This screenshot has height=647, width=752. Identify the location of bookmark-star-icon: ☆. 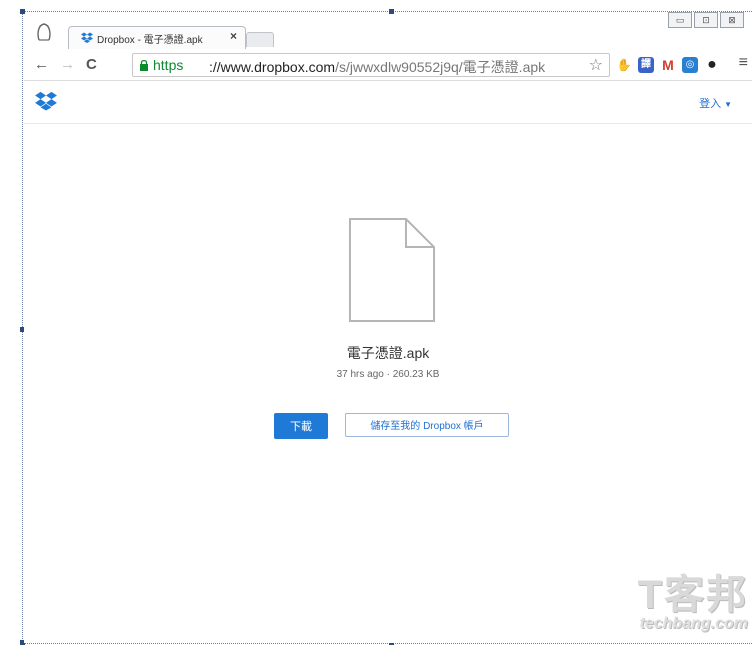
(596, 65).